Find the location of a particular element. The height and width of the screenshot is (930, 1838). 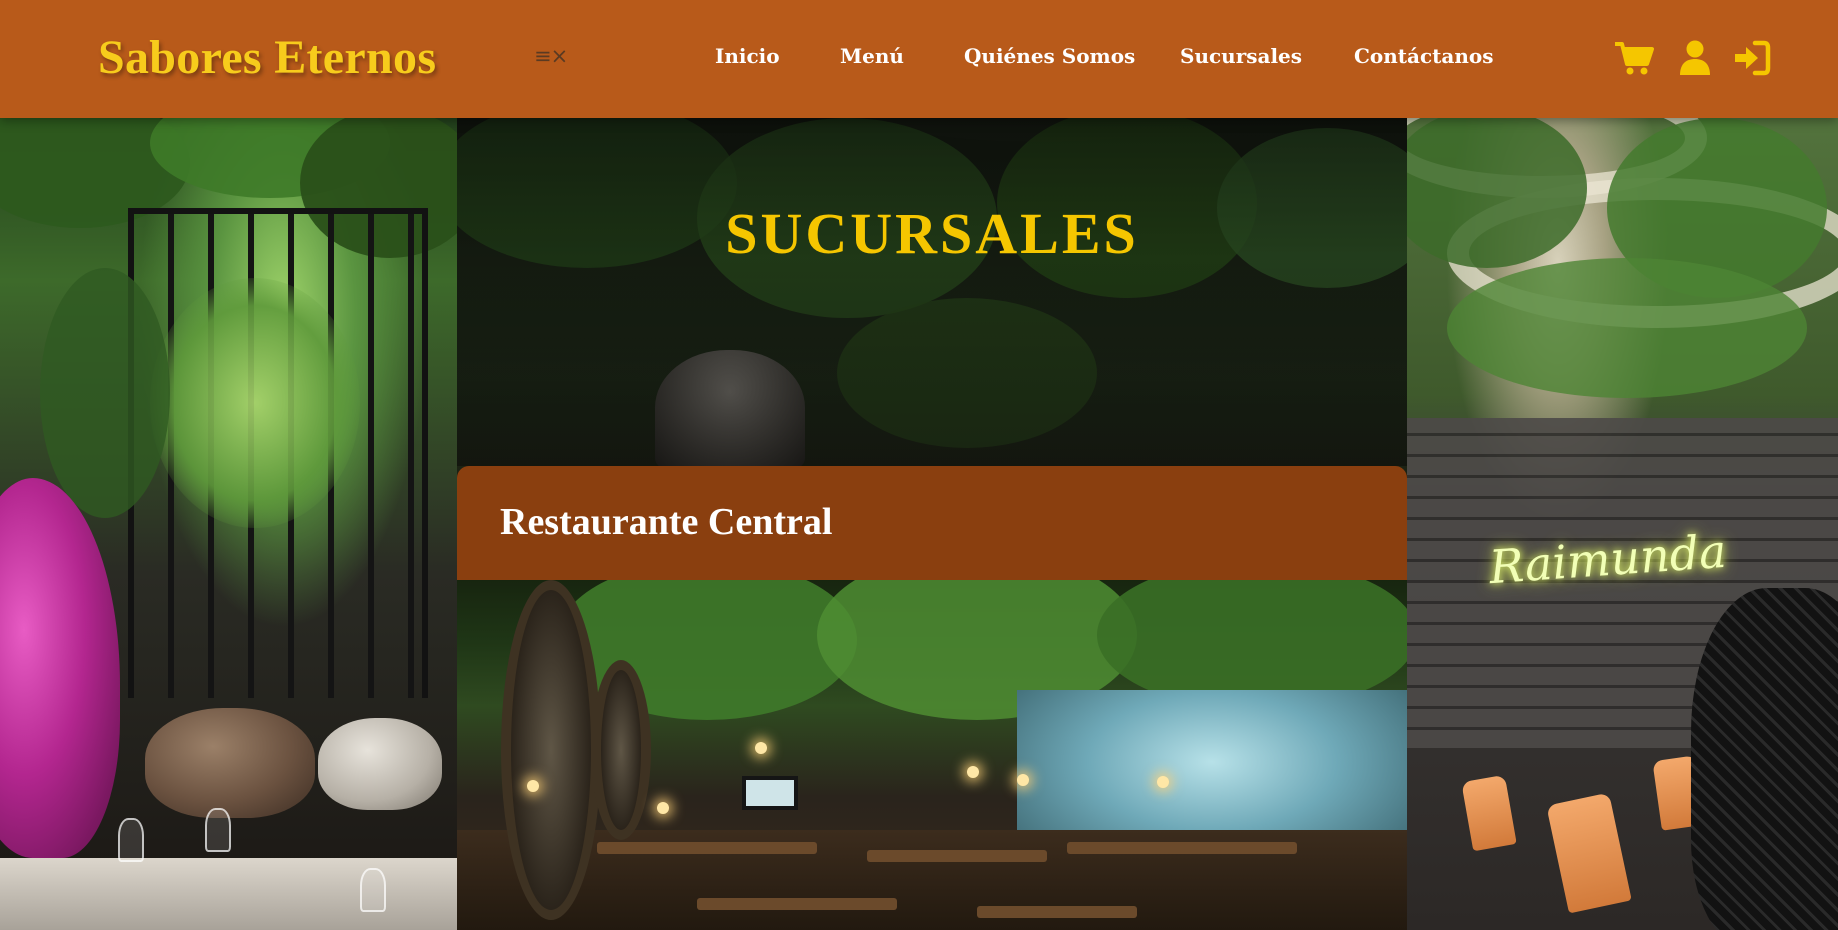

nav-link-menu: Menú is located at coordinates (872, 56).